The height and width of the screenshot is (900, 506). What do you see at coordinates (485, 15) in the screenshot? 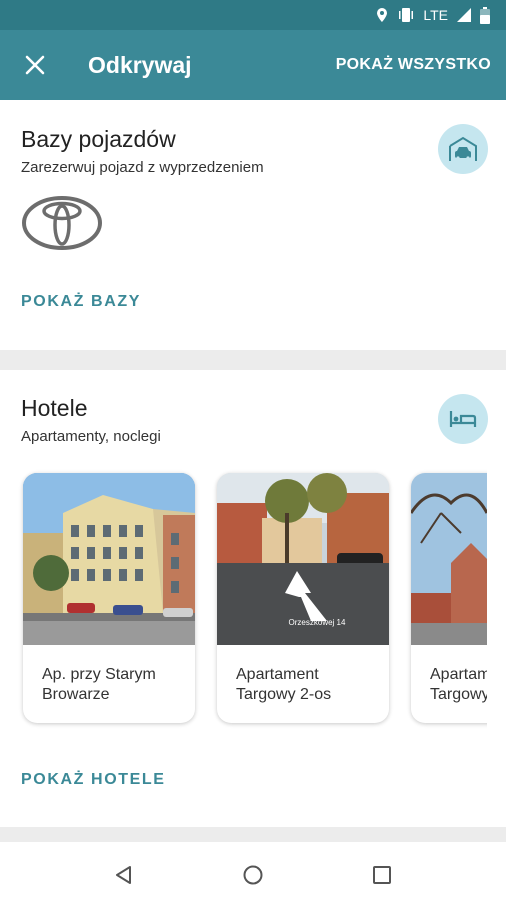
I see `battery-icon` at bounding box center [485, 15].